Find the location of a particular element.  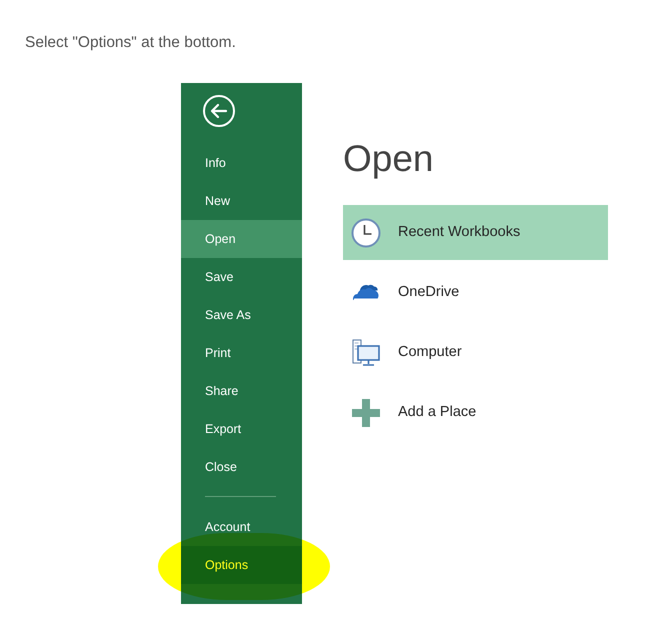

sidebar-item: Export is located at coordinates (241, 429).